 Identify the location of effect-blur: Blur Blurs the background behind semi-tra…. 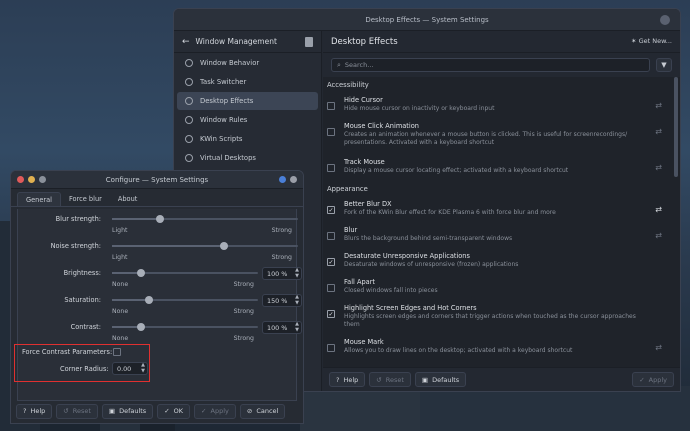
(501, 236).